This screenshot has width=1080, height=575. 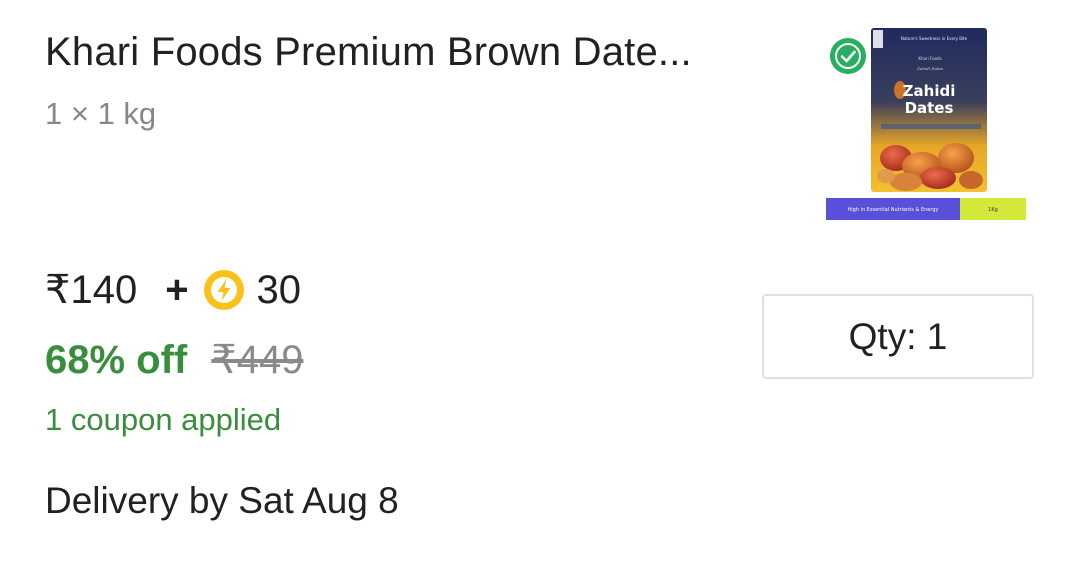 What do you see at coordinates (223, 290) in the screenshot?
I see `lightning-coin-icon` at bounding box center [223, 290].